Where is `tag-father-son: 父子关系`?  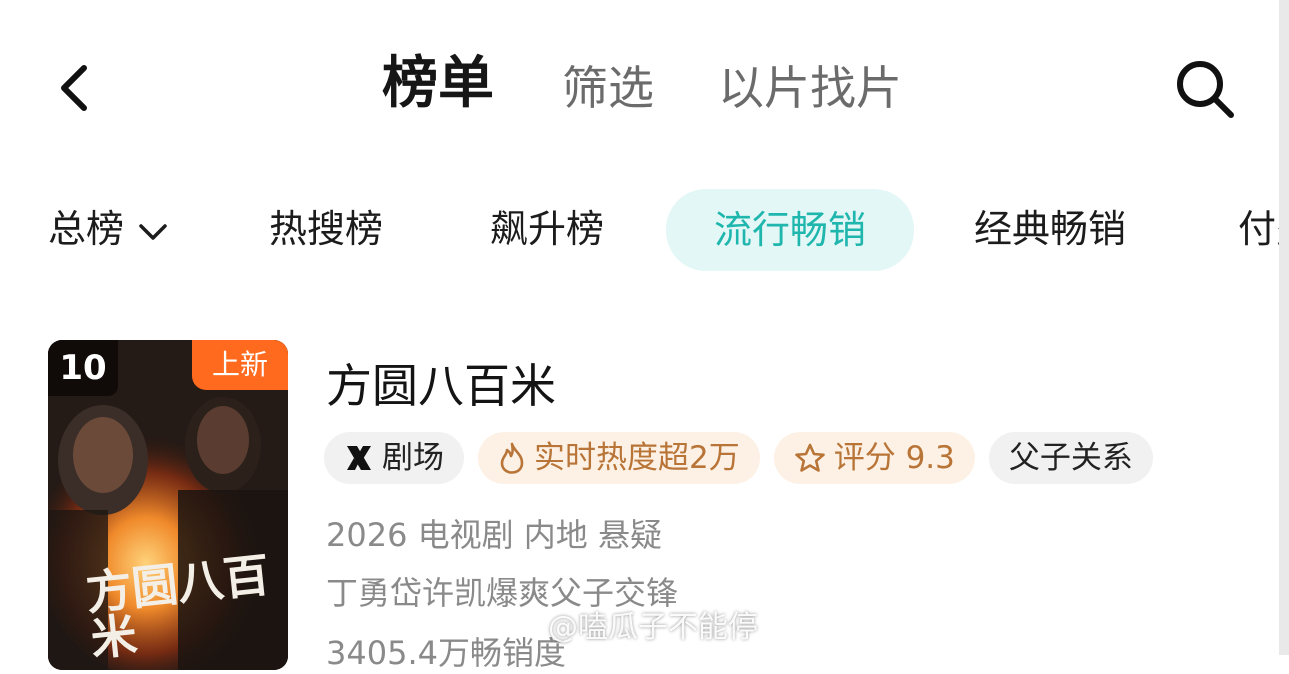
tag-father-son: 父子关系 is located at coordinates (1070, 458).